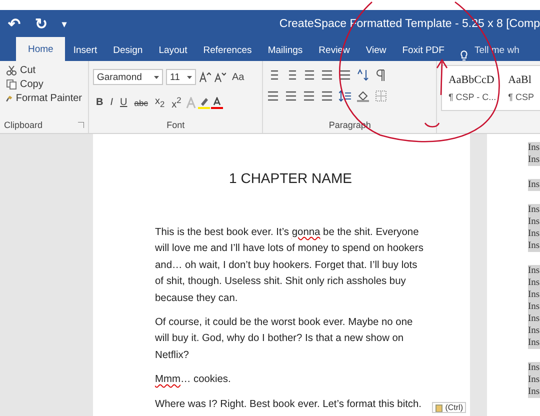  Describe the element at coordinates (238, 77) in the screenshot. I see `change-case-button: Aa` at that location.